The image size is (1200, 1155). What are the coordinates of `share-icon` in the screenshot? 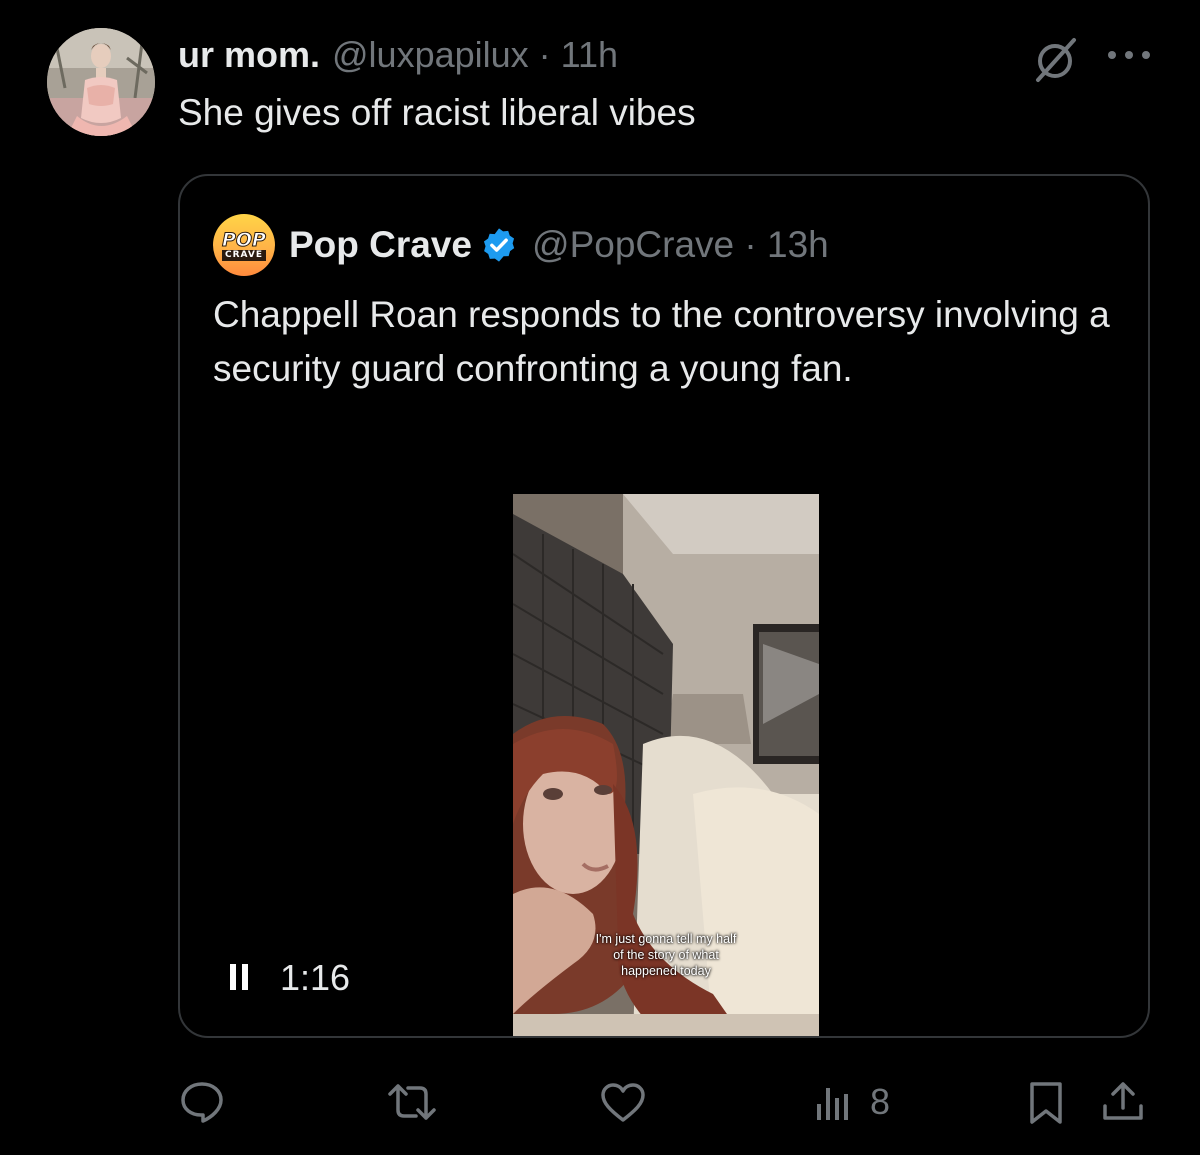 It's located at (1123, 1101).